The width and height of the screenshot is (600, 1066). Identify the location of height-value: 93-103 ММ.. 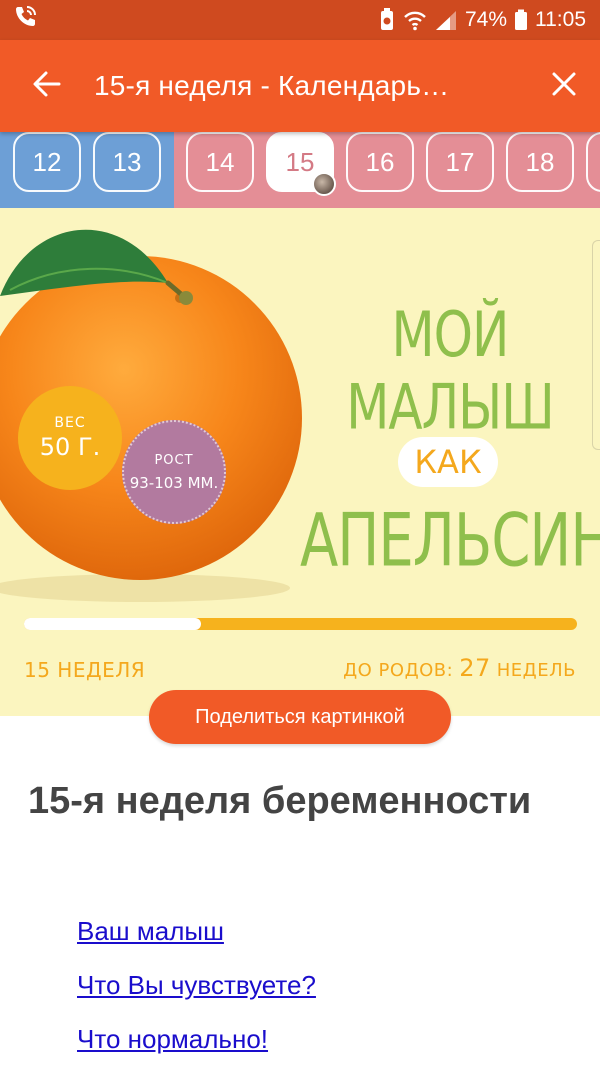
(174, 482).